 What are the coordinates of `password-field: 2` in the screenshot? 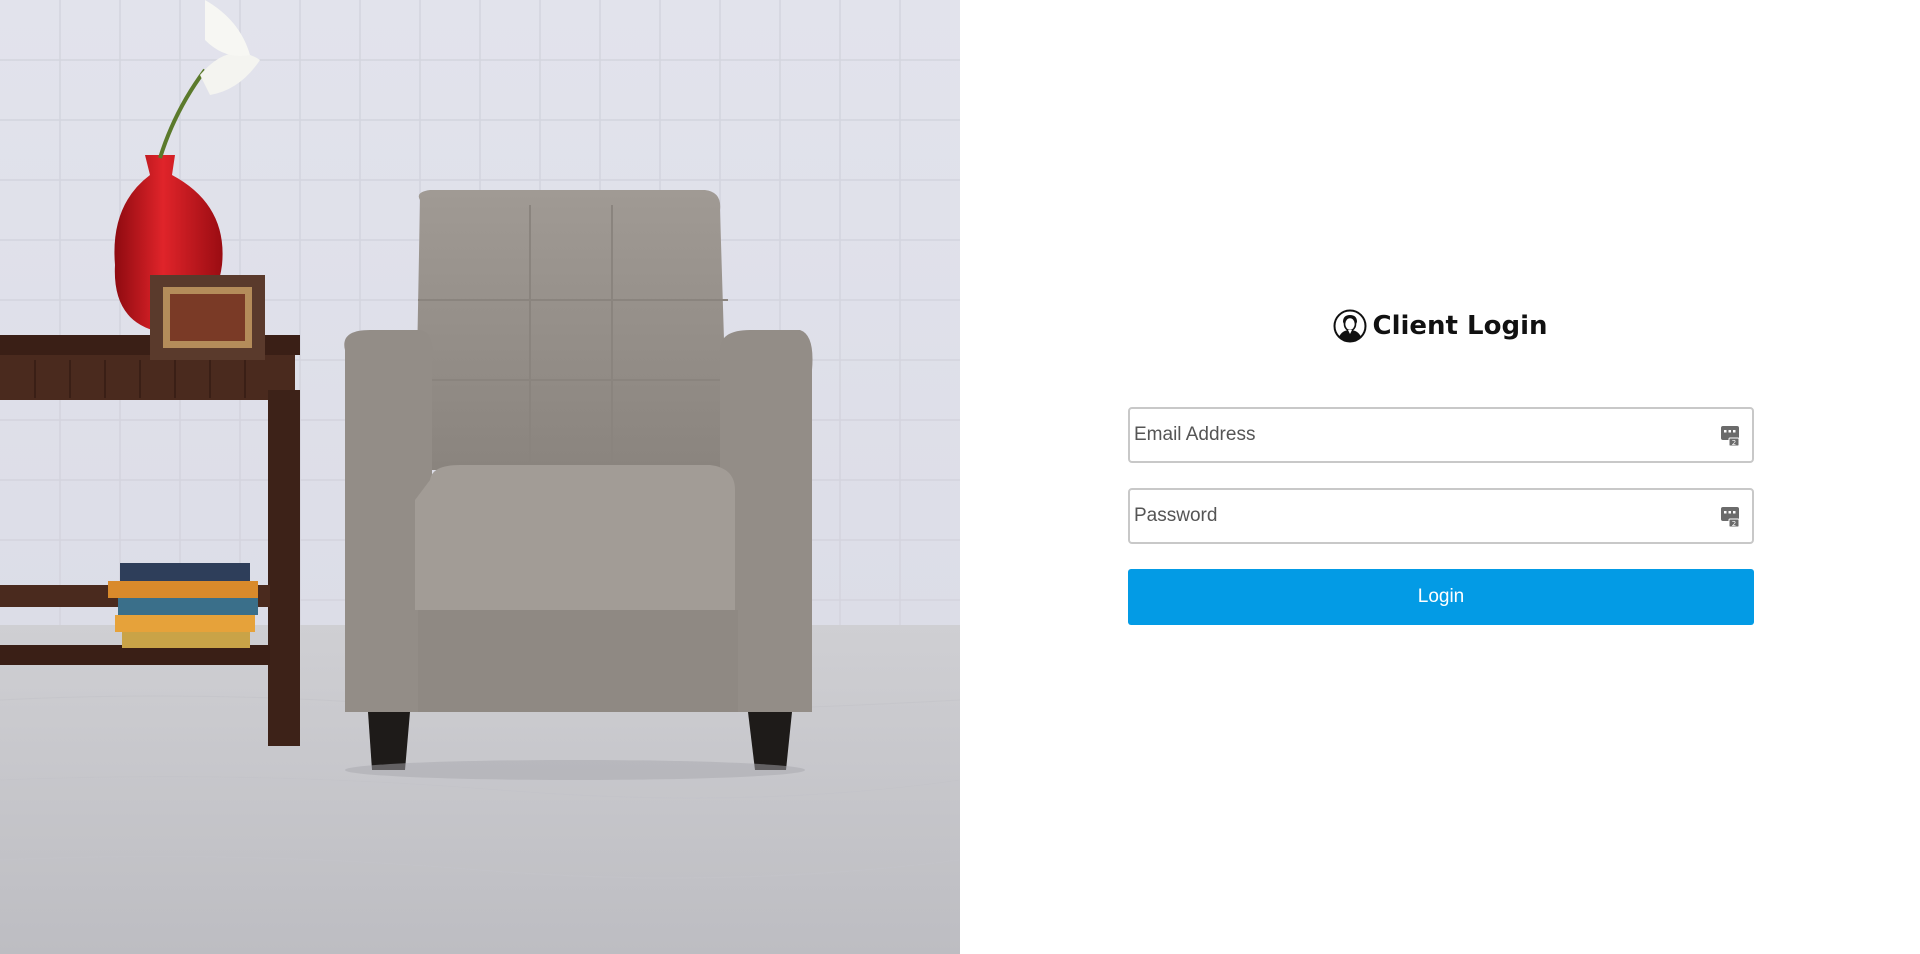 It's located at (1441, 516).